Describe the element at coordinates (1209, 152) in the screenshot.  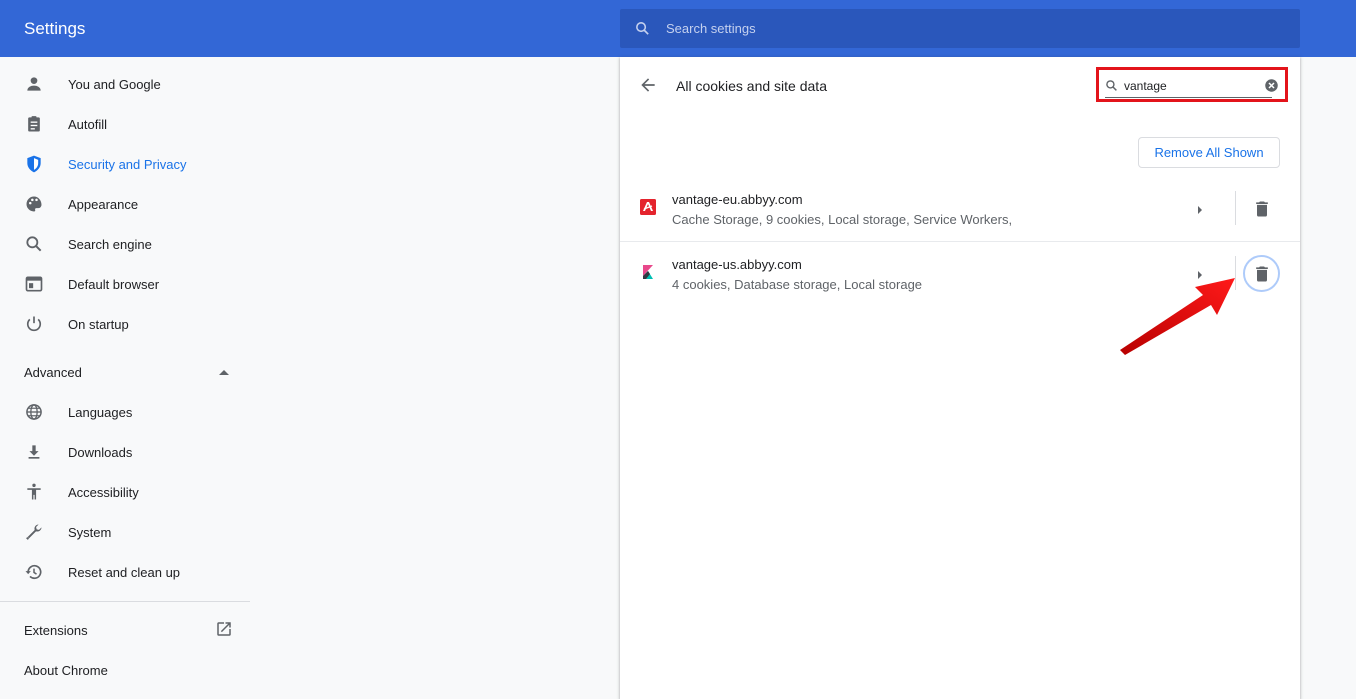
I see `remove-all-shown-button: Remove All Shown` at that location.